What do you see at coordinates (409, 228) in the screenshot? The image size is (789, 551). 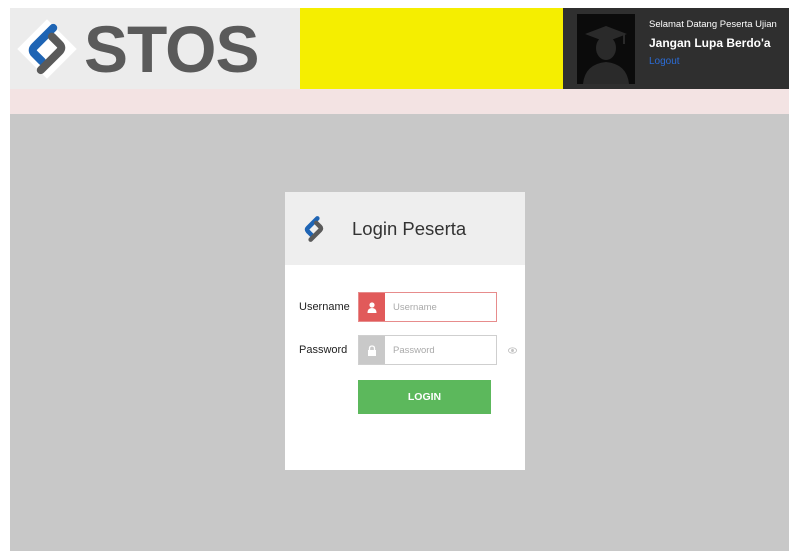 I see `login-title: Login Peserta` at bounding box center [409, 228].